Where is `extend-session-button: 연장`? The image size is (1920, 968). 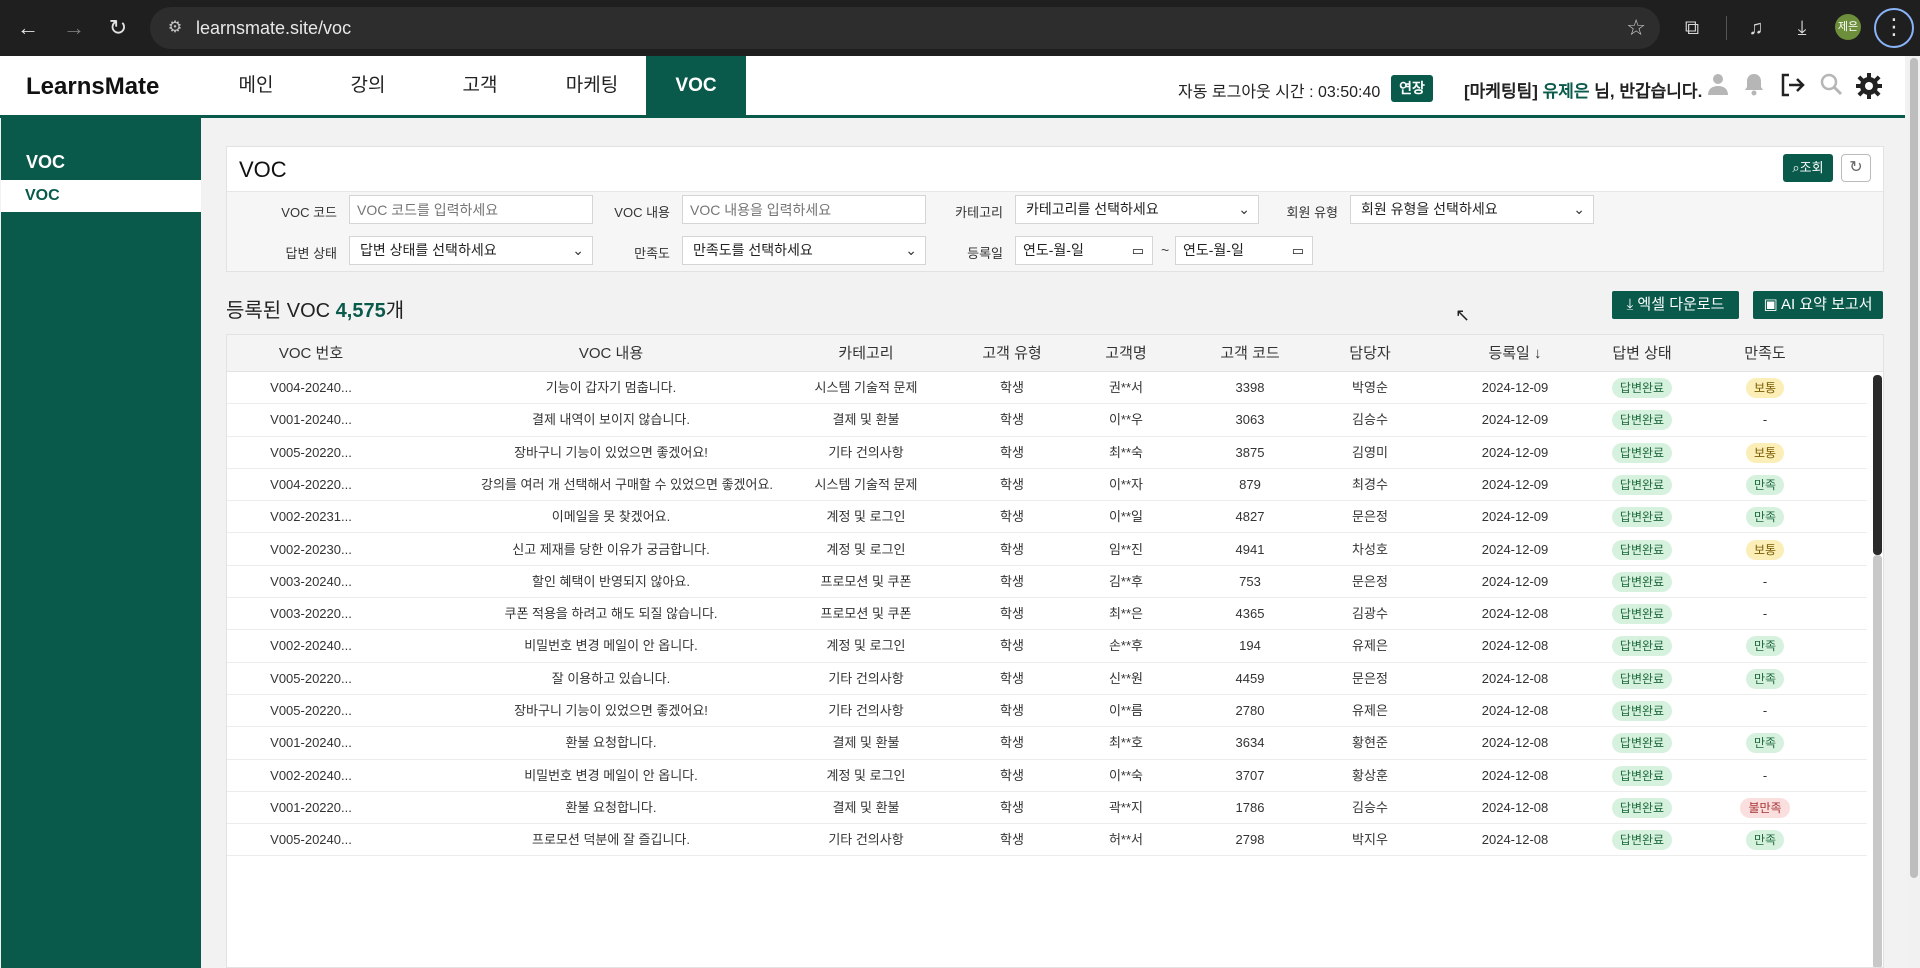 extend-session-button: 연장 is located at coordinates (1412, 88).